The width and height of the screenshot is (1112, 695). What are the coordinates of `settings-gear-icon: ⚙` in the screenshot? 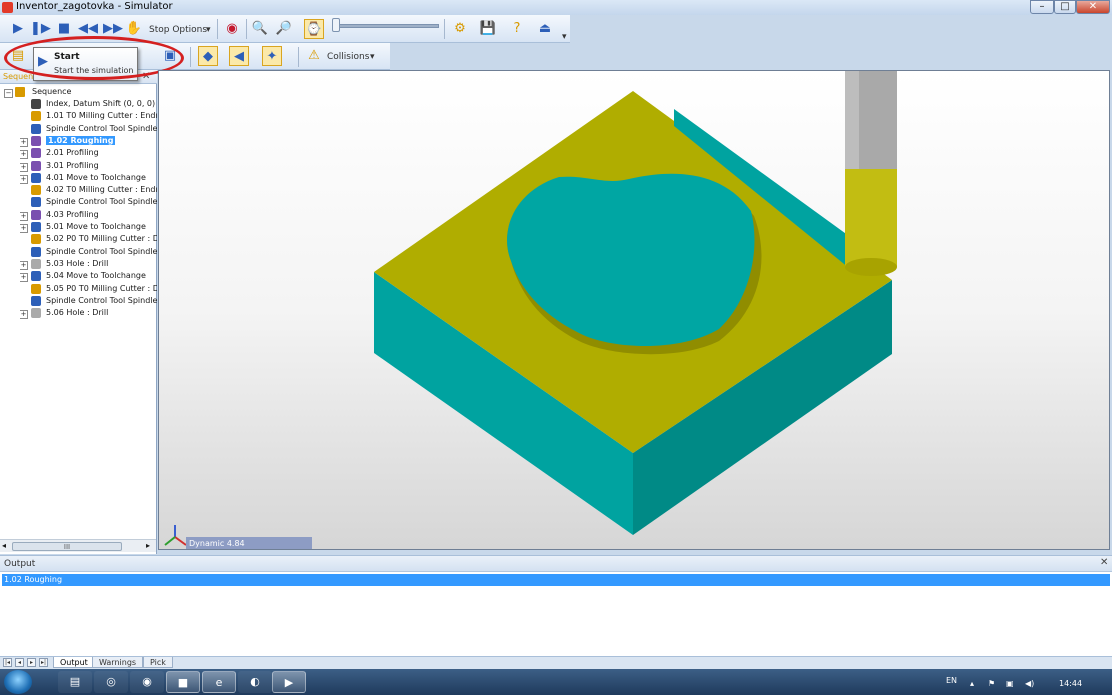 It's located at (460, 29).